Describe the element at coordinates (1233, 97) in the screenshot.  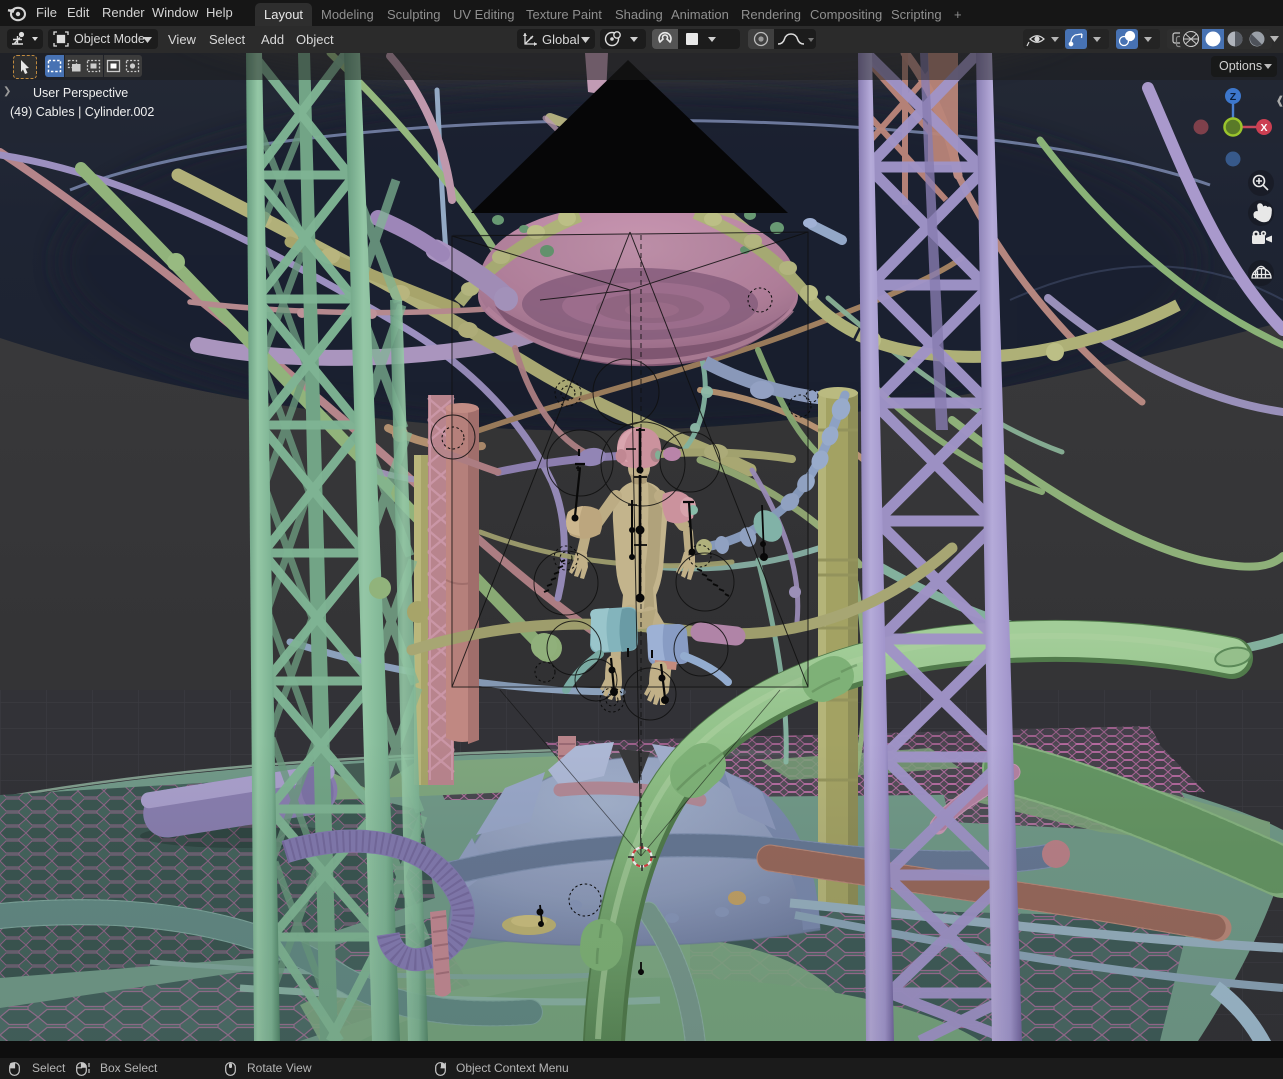
I see `svg-text: Z` at that location.